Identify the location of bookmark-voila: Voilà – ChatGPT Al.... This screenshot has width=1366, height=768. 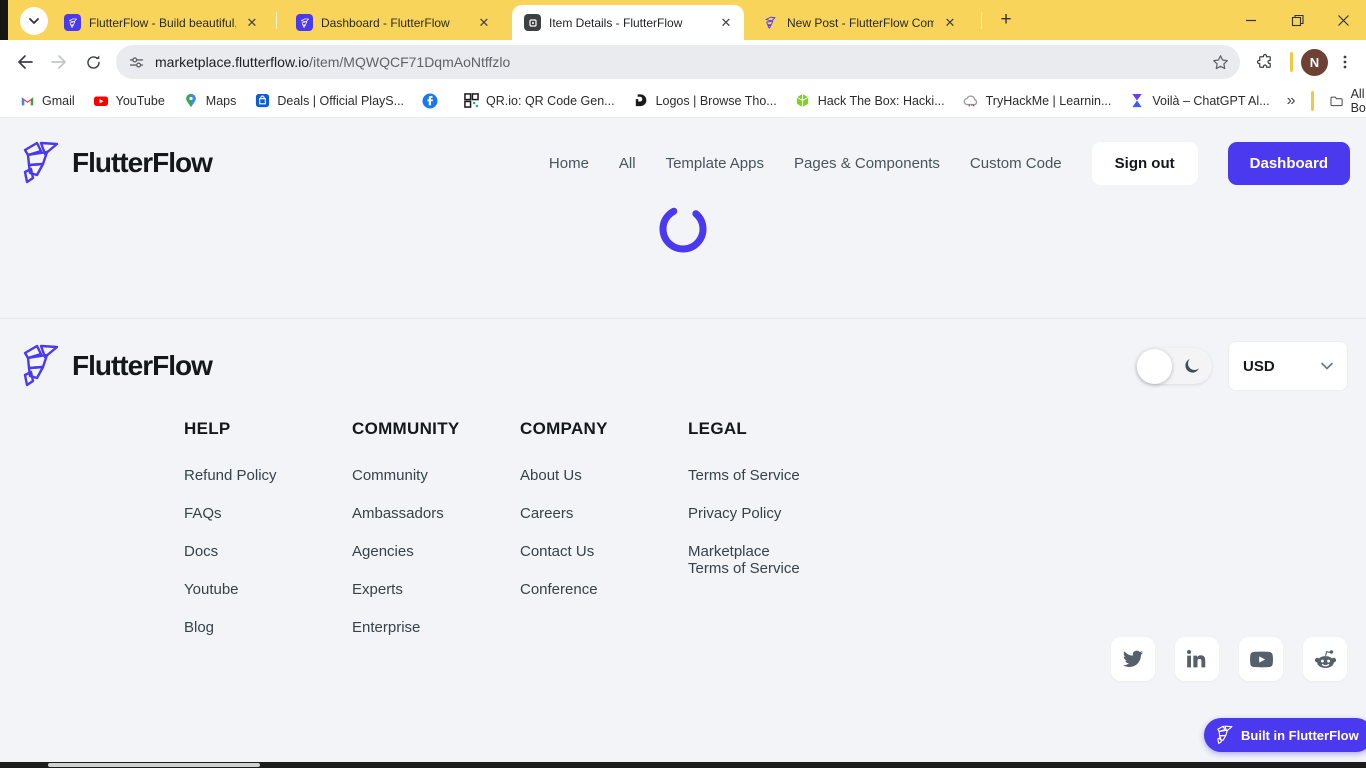
(1199, 101).